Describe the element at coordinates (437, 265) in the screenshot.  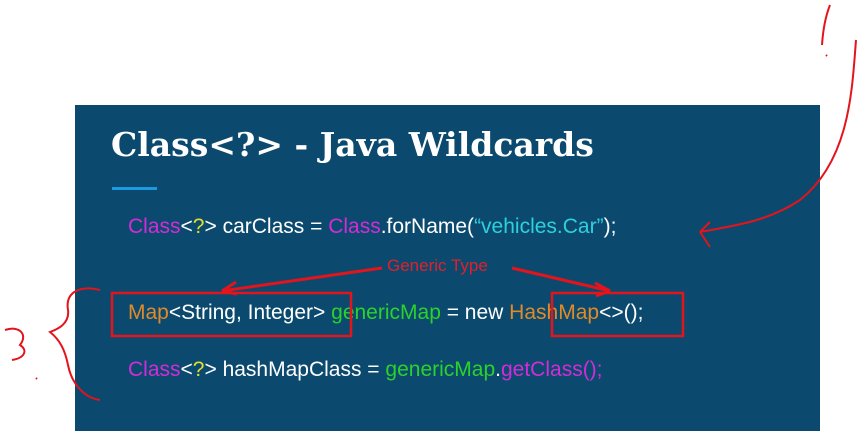
I see `generic-type-annotation: Generic Type` at that location.